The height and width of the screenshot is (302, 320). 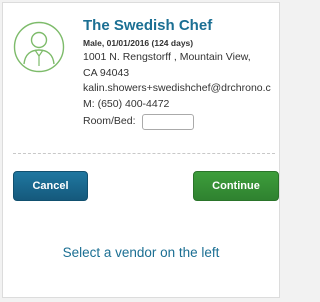 I want to click on patient-name: The Swedish Chef, so click(x=148, y=25).